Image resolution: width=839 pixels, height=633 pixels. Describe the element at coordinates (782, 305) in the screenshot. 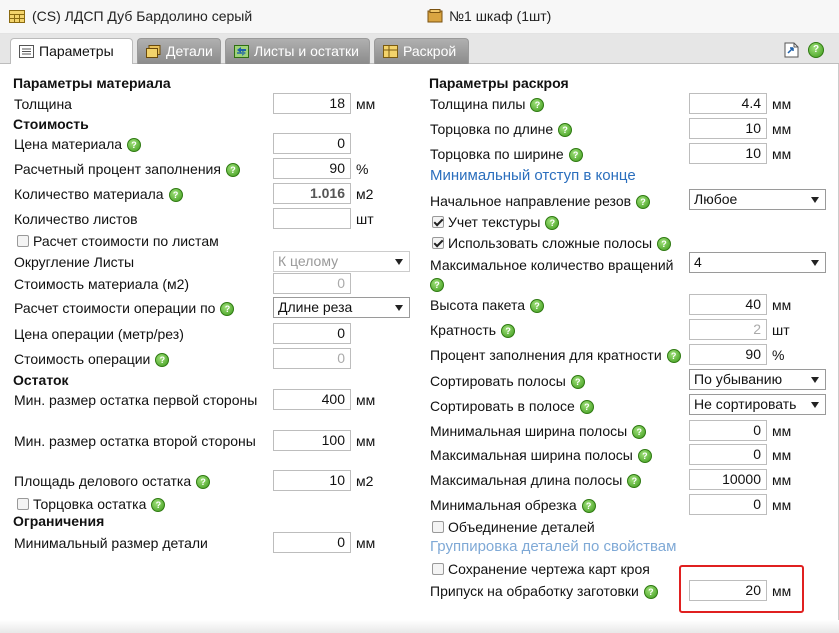

I see `stack-height-unit: мм` at that location.